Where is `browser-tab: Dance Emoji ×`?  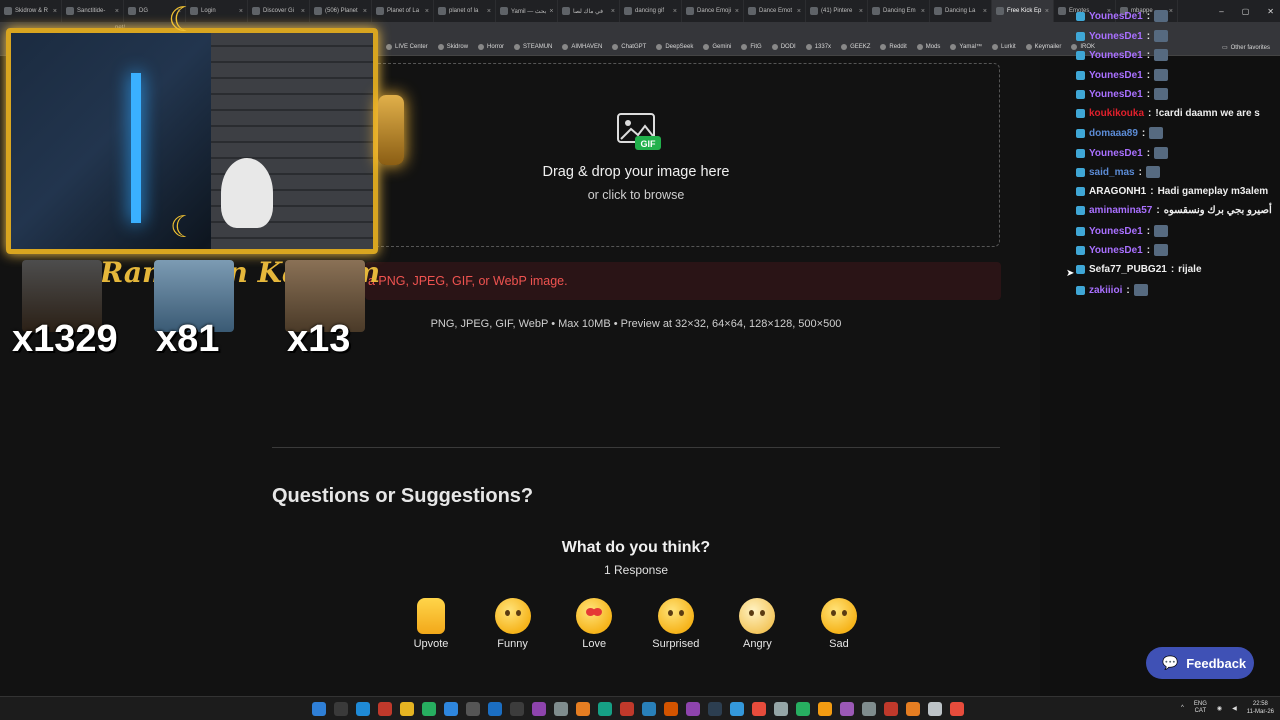 browser-tab: Dance Emoji × is located at coordinates (713, 11).